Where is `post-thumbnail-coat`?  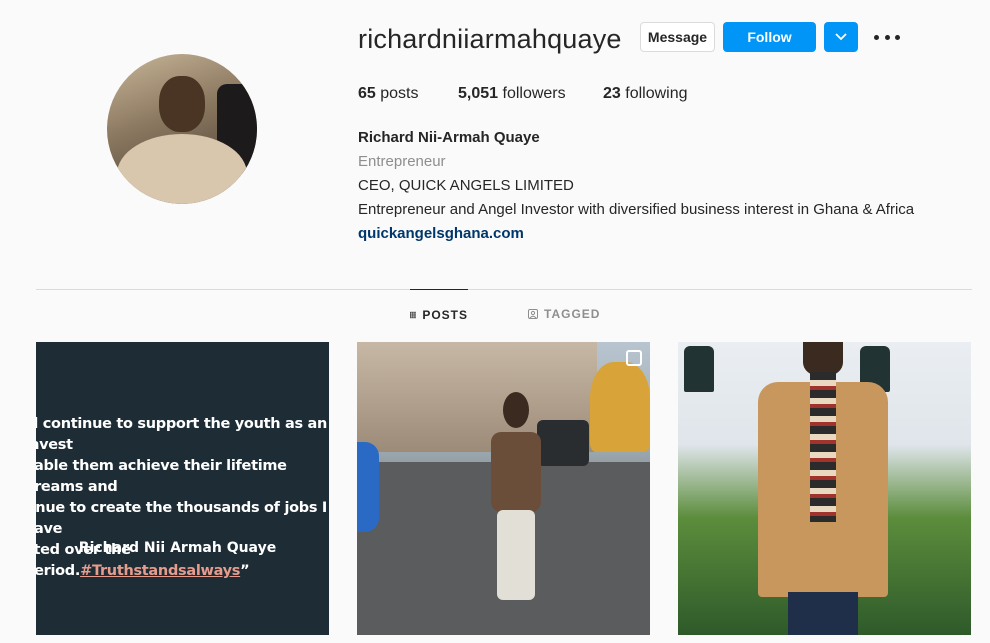
post-thumbnail-coat is located at coordinates (824, 488).